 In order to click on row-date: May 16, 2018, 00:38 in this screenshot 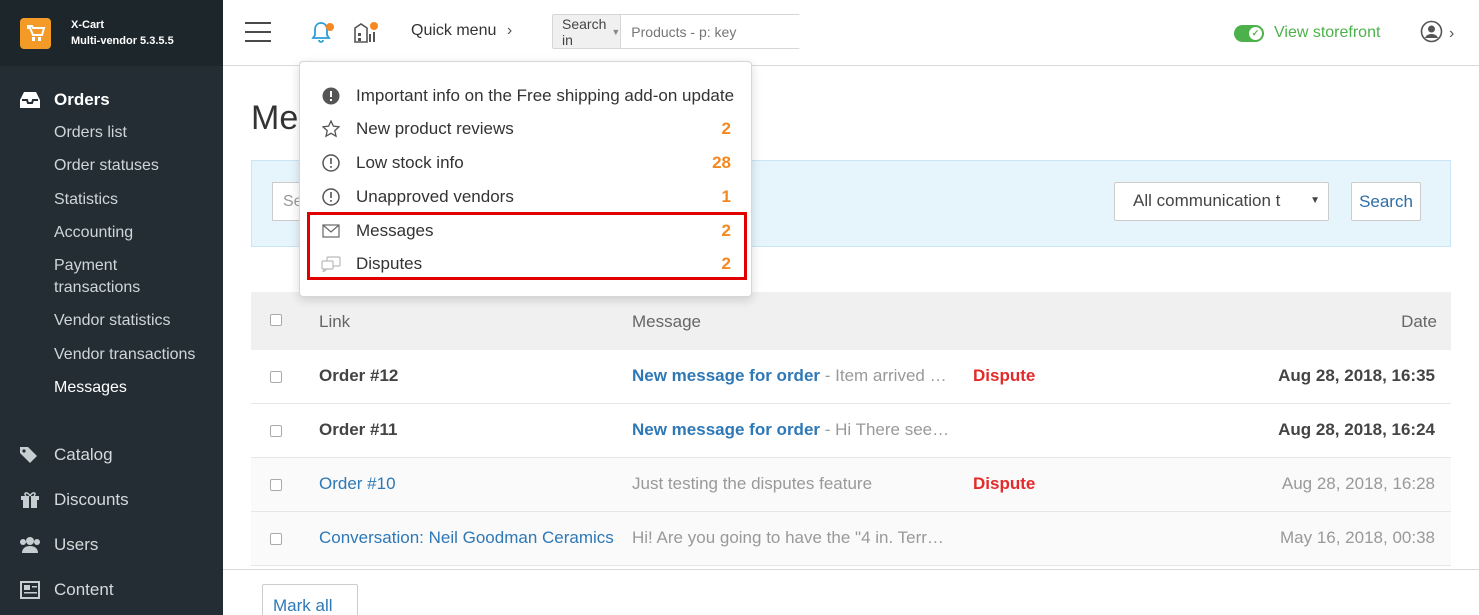, I will do `click(1357, 537)`.